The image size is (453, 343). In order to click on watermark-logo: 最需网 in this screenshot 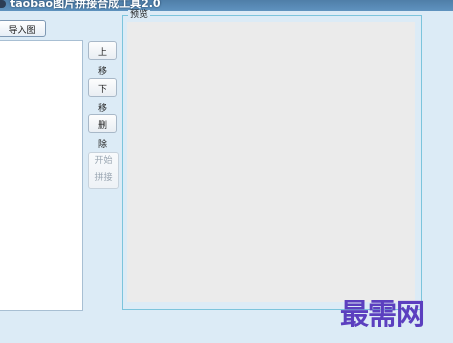, I will do `click(382, 314)`.